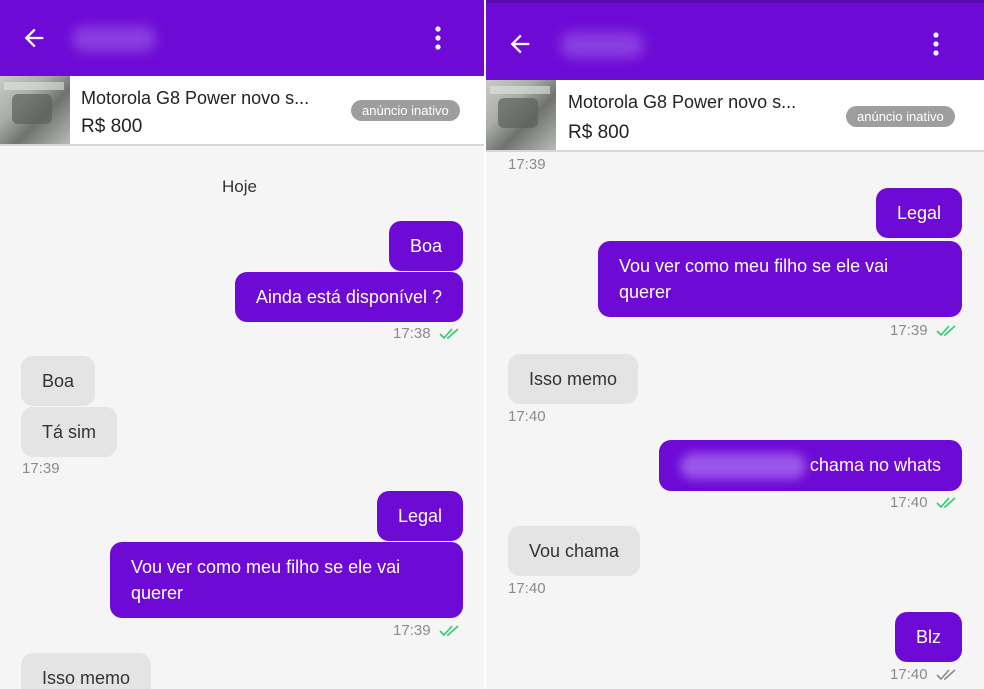  What do you see at coordinates (810, 466) in the screenshot?
I see `message-bubble-outgoing: chama no whats` at bounding box center [810, 466].